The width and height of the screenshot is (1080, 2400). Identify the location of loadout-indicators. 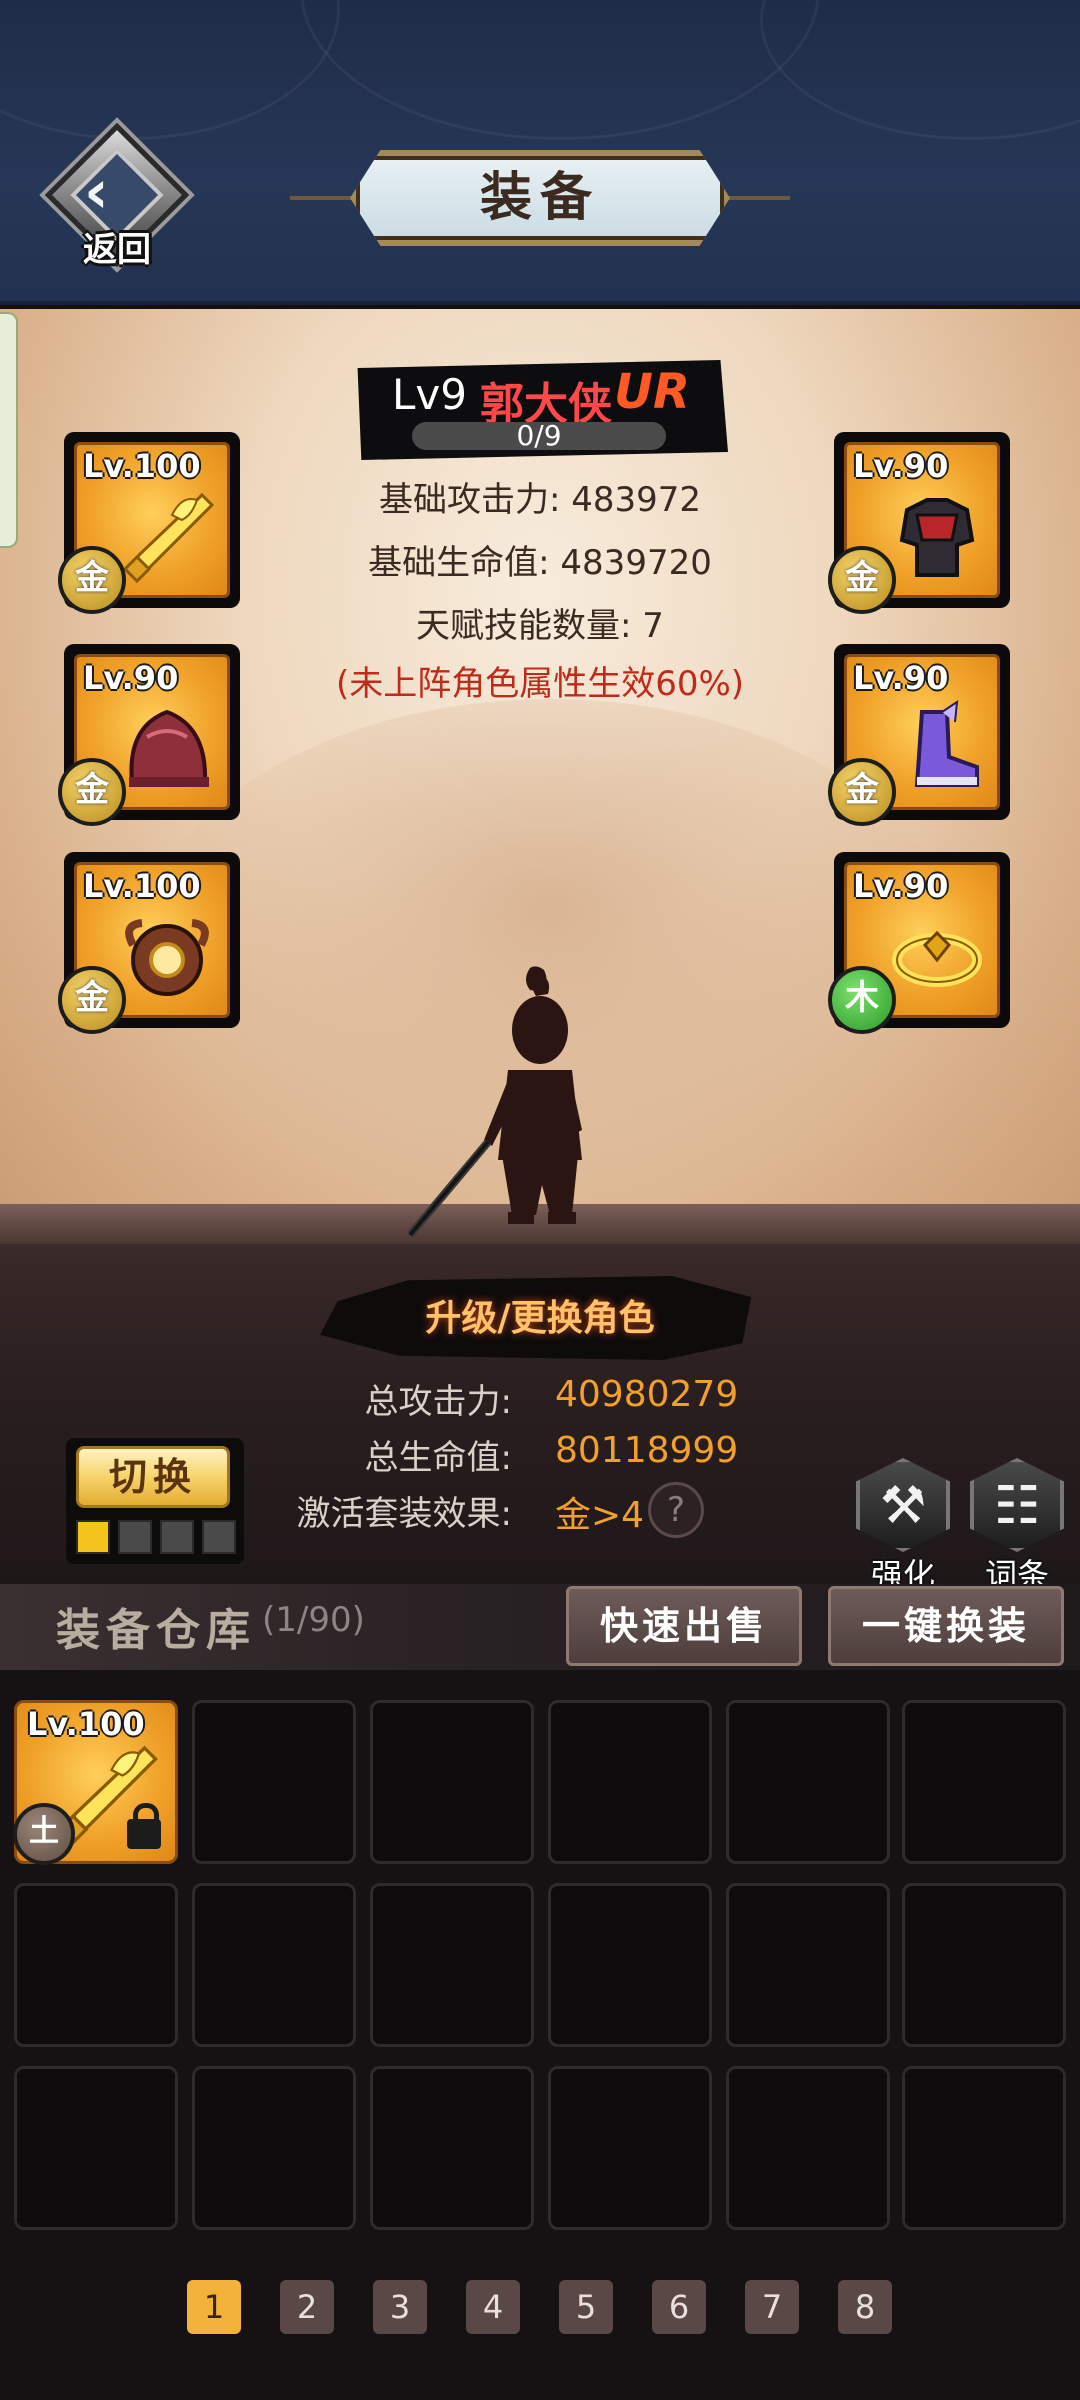
(157, 1538).